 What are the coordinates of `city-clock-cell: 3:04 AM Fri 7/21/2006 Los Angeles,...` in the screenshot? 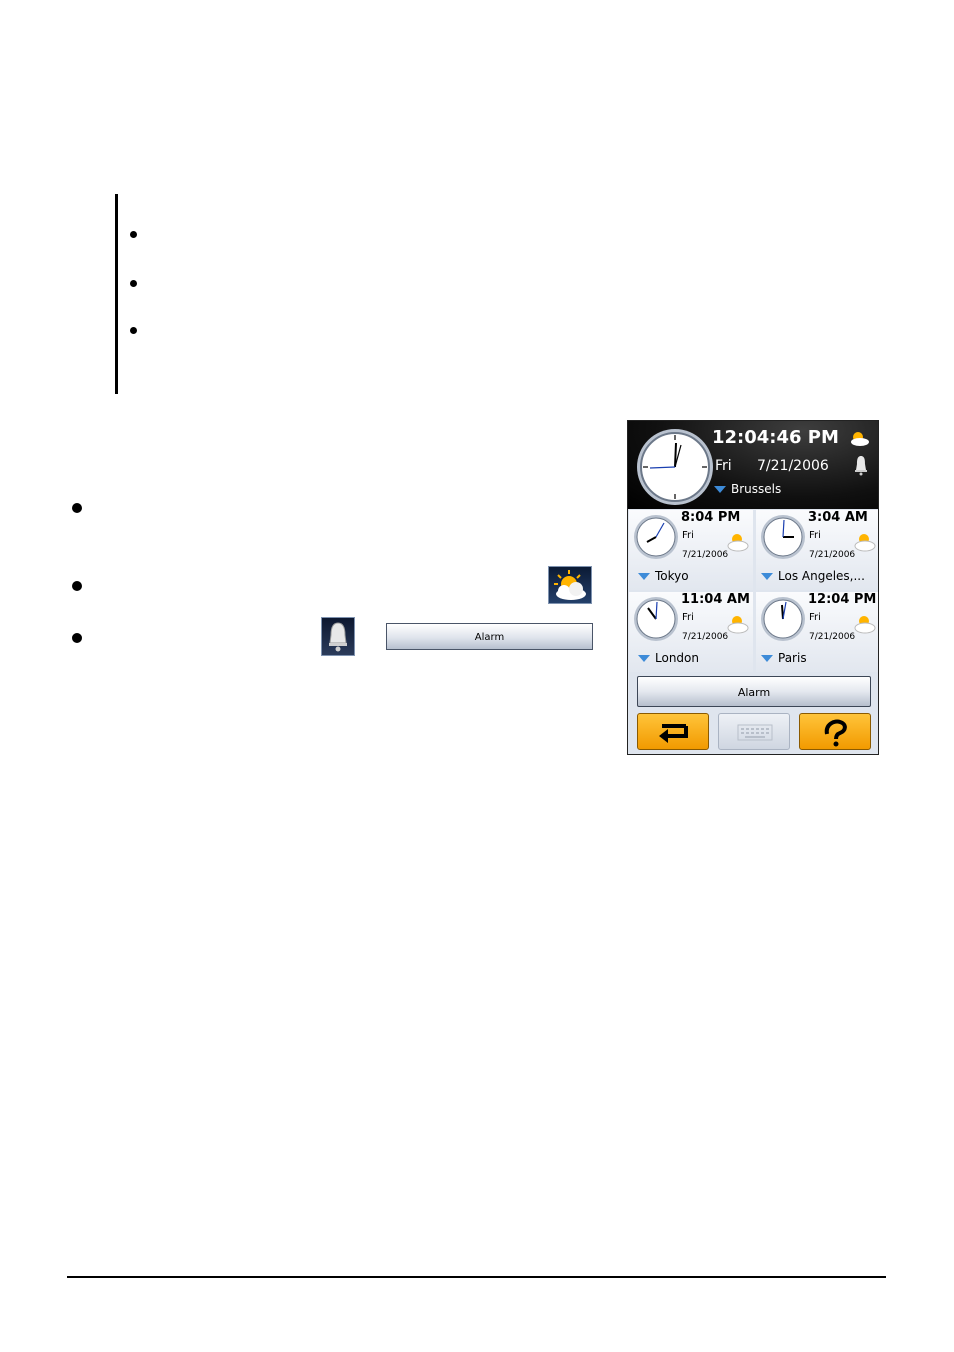 It's located at (817, 550).